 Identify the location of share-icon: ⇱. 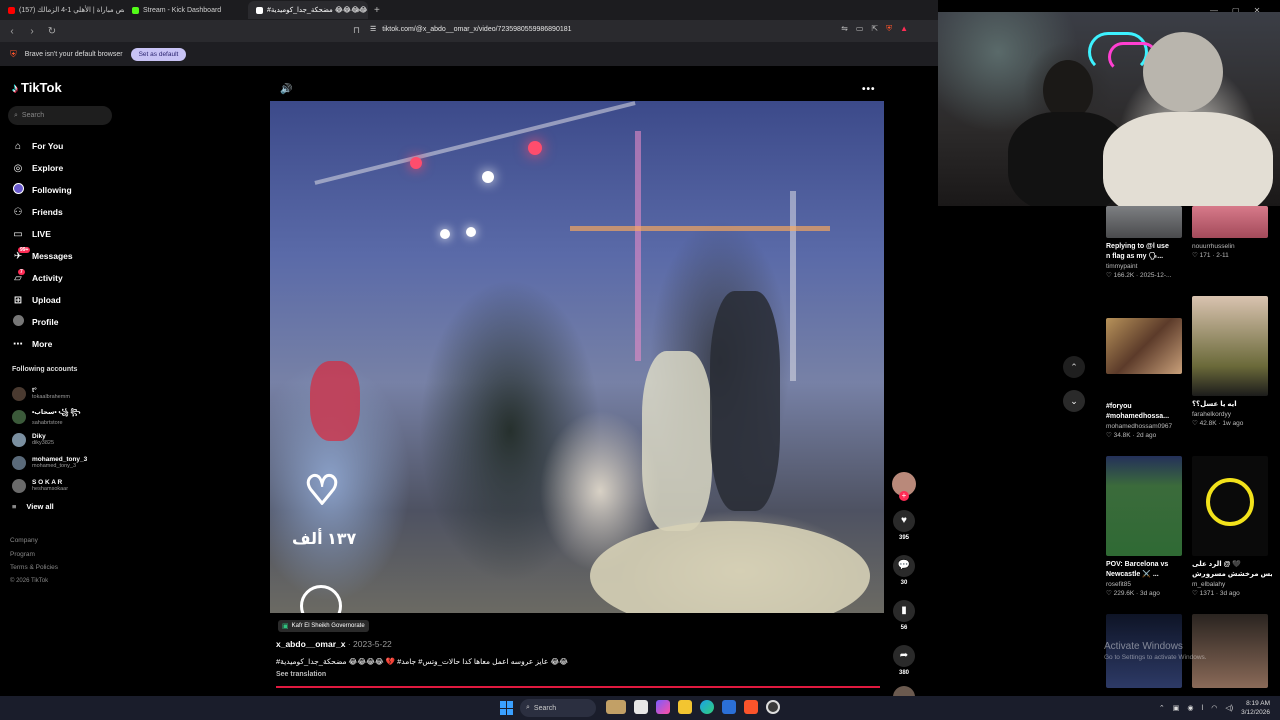
(874, 29).